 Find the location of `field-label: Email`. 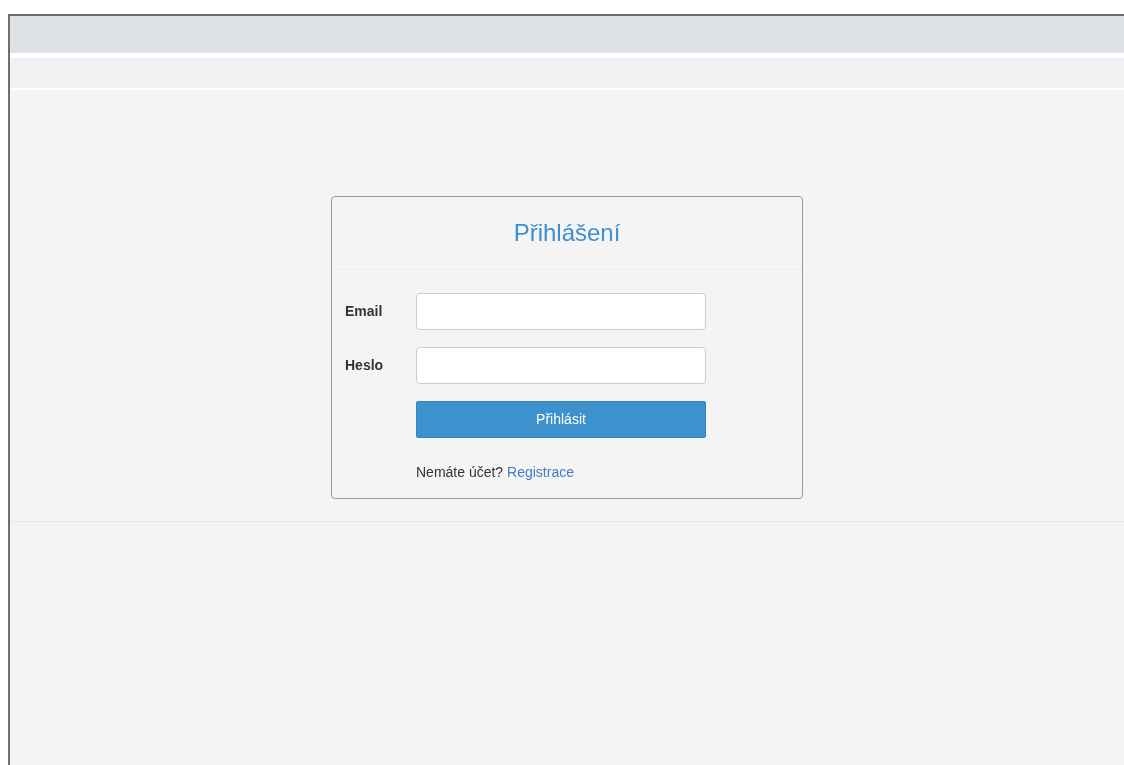

field-label: Email is located at coordinates (364, 311).